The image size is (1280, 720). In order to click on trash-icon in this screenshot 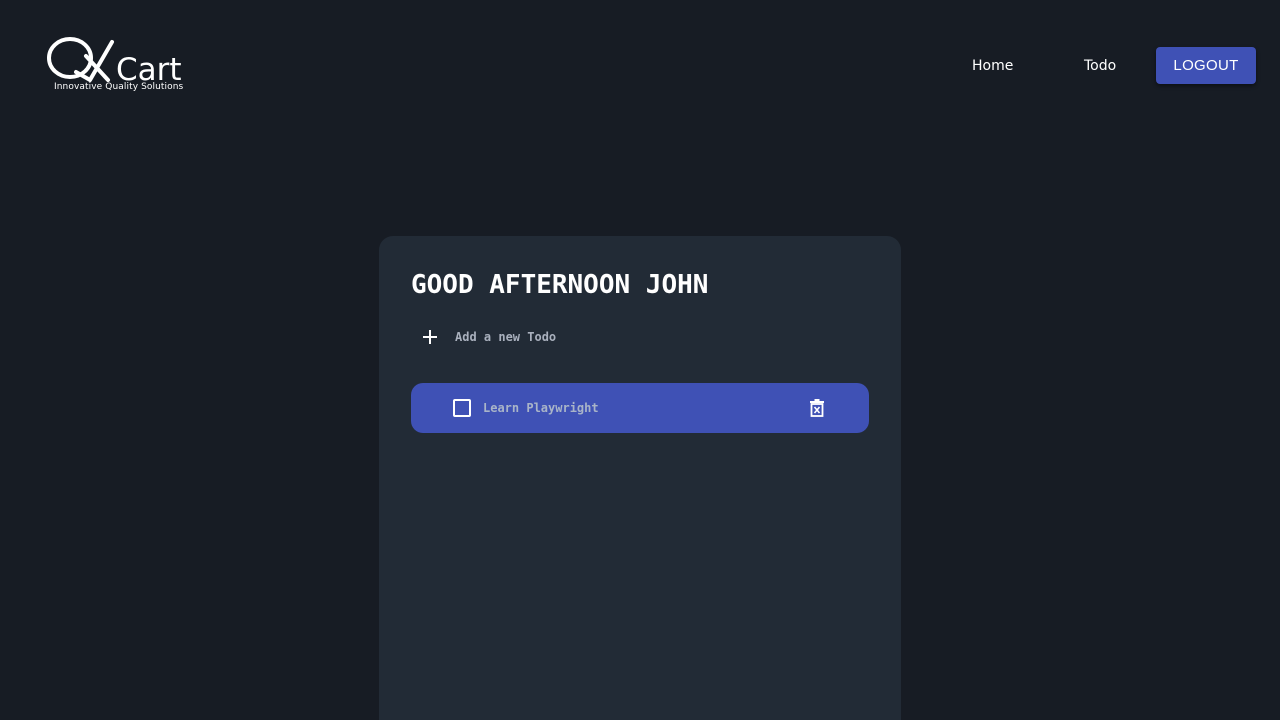, I will do `click(817, 408)`.